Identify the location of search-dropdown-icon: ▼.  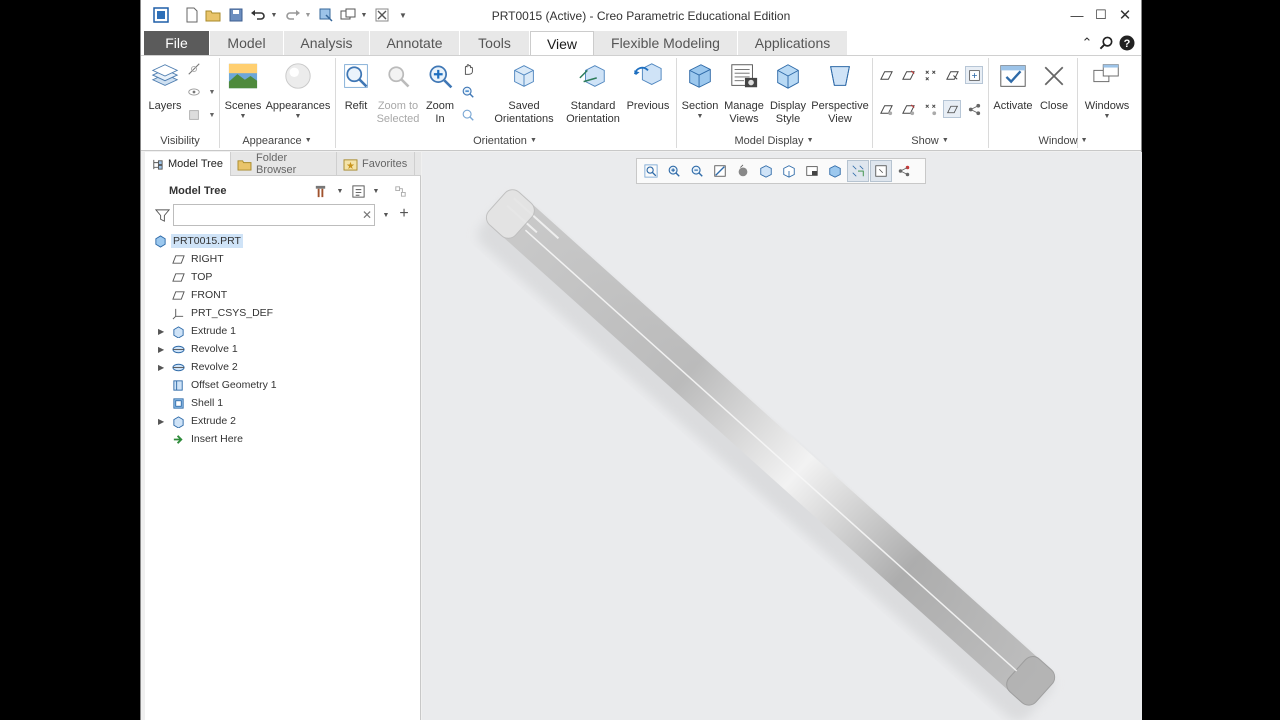
(386, 215).